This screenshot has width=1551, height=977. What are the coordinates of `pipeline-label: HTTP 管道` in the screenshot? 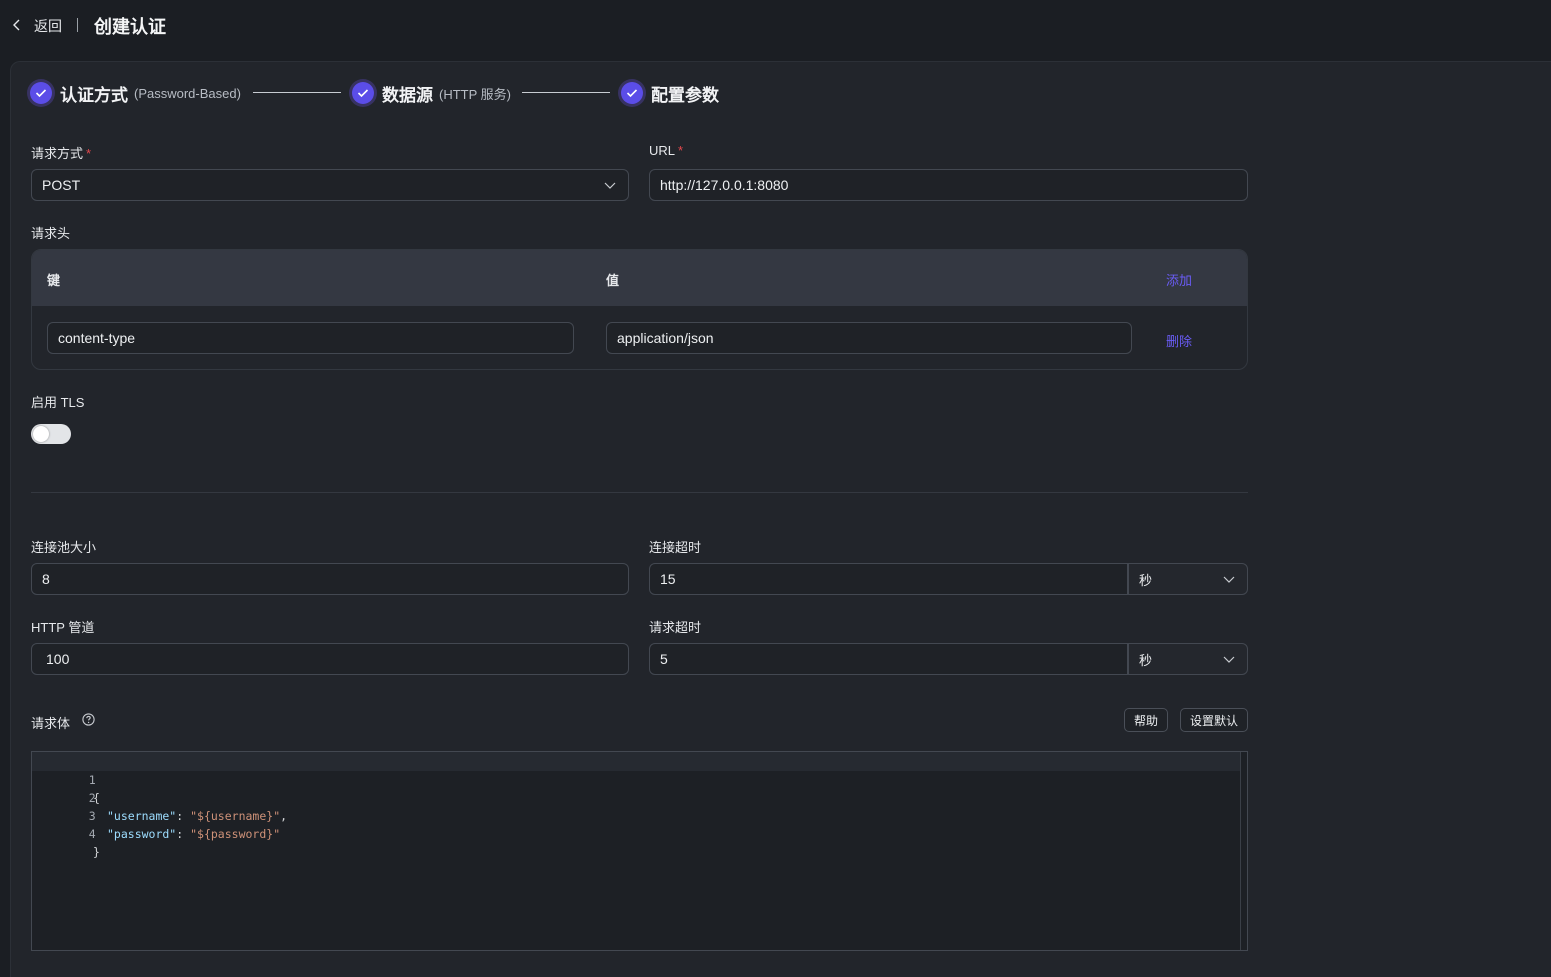 It's located at (63, 627).